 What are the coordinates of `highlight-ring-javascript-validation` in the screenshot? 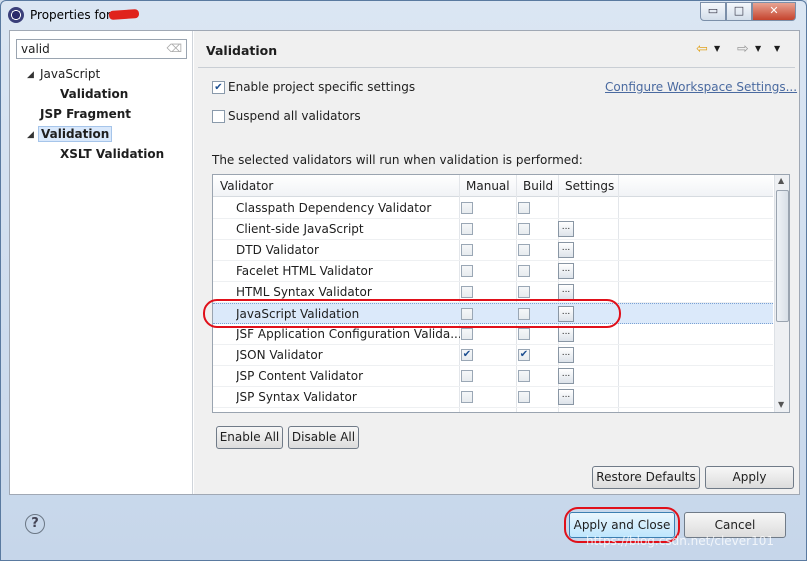 It's located at (412, 313).